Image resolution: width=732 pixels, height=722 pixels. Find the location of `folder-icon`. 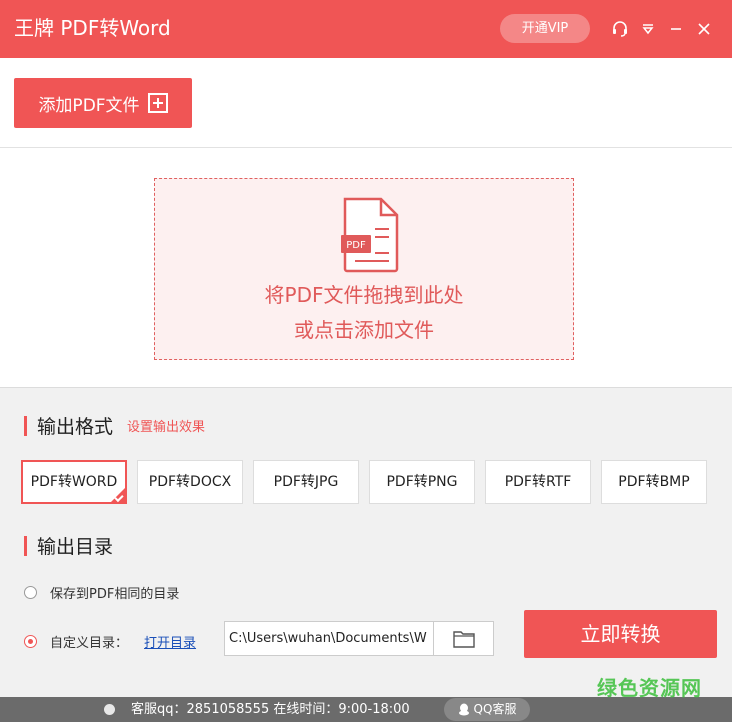

folder-icon is located at coordinates (463, 639).